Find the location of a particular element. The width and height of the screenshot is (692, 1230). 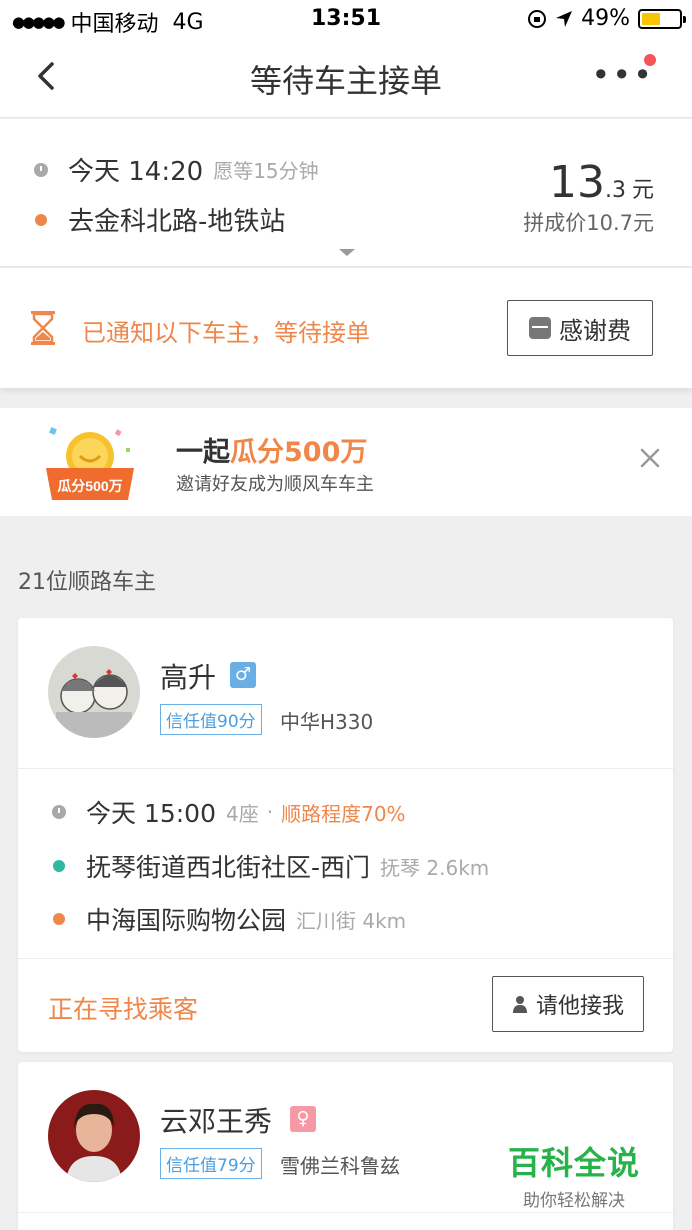

promo-banner: 瓜分500万 一起瓜分500万 邀请好友成为顺风车车主 is located at coordinates (346, 462).